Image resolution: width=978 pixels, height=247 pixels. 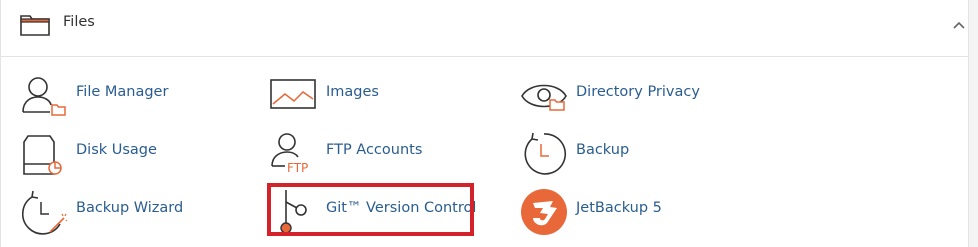 What do you see at coordinates (35, 25) in the screenshot?
I see `folder-icon` at bounding box center [35, 25].